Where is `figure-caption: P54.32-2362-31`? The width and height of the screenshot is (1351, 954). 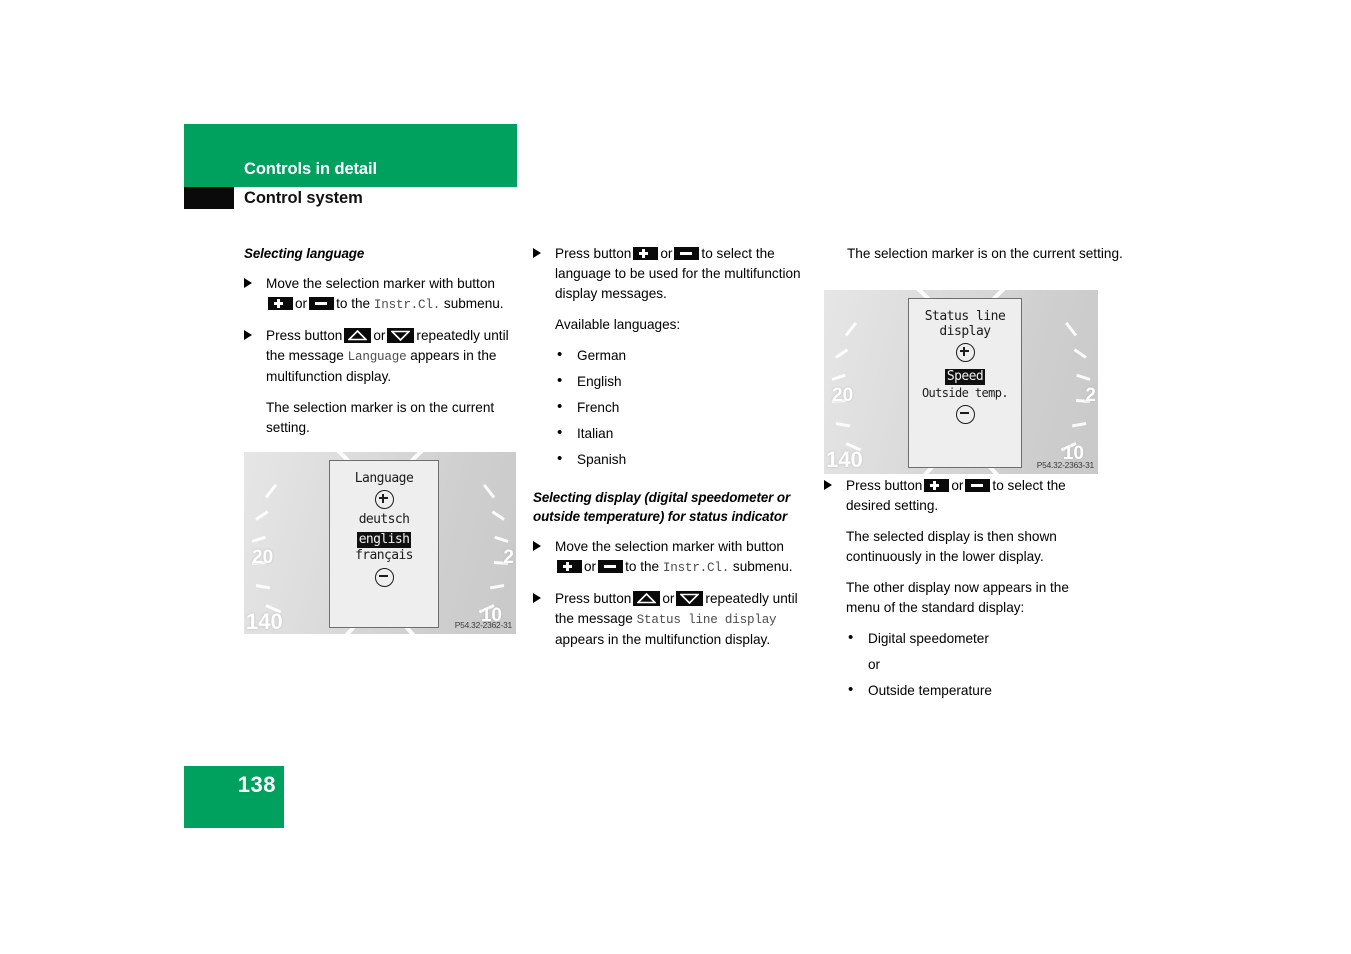 figure-caption: P54.32-2362-31 is located at coordinates (483, 625).